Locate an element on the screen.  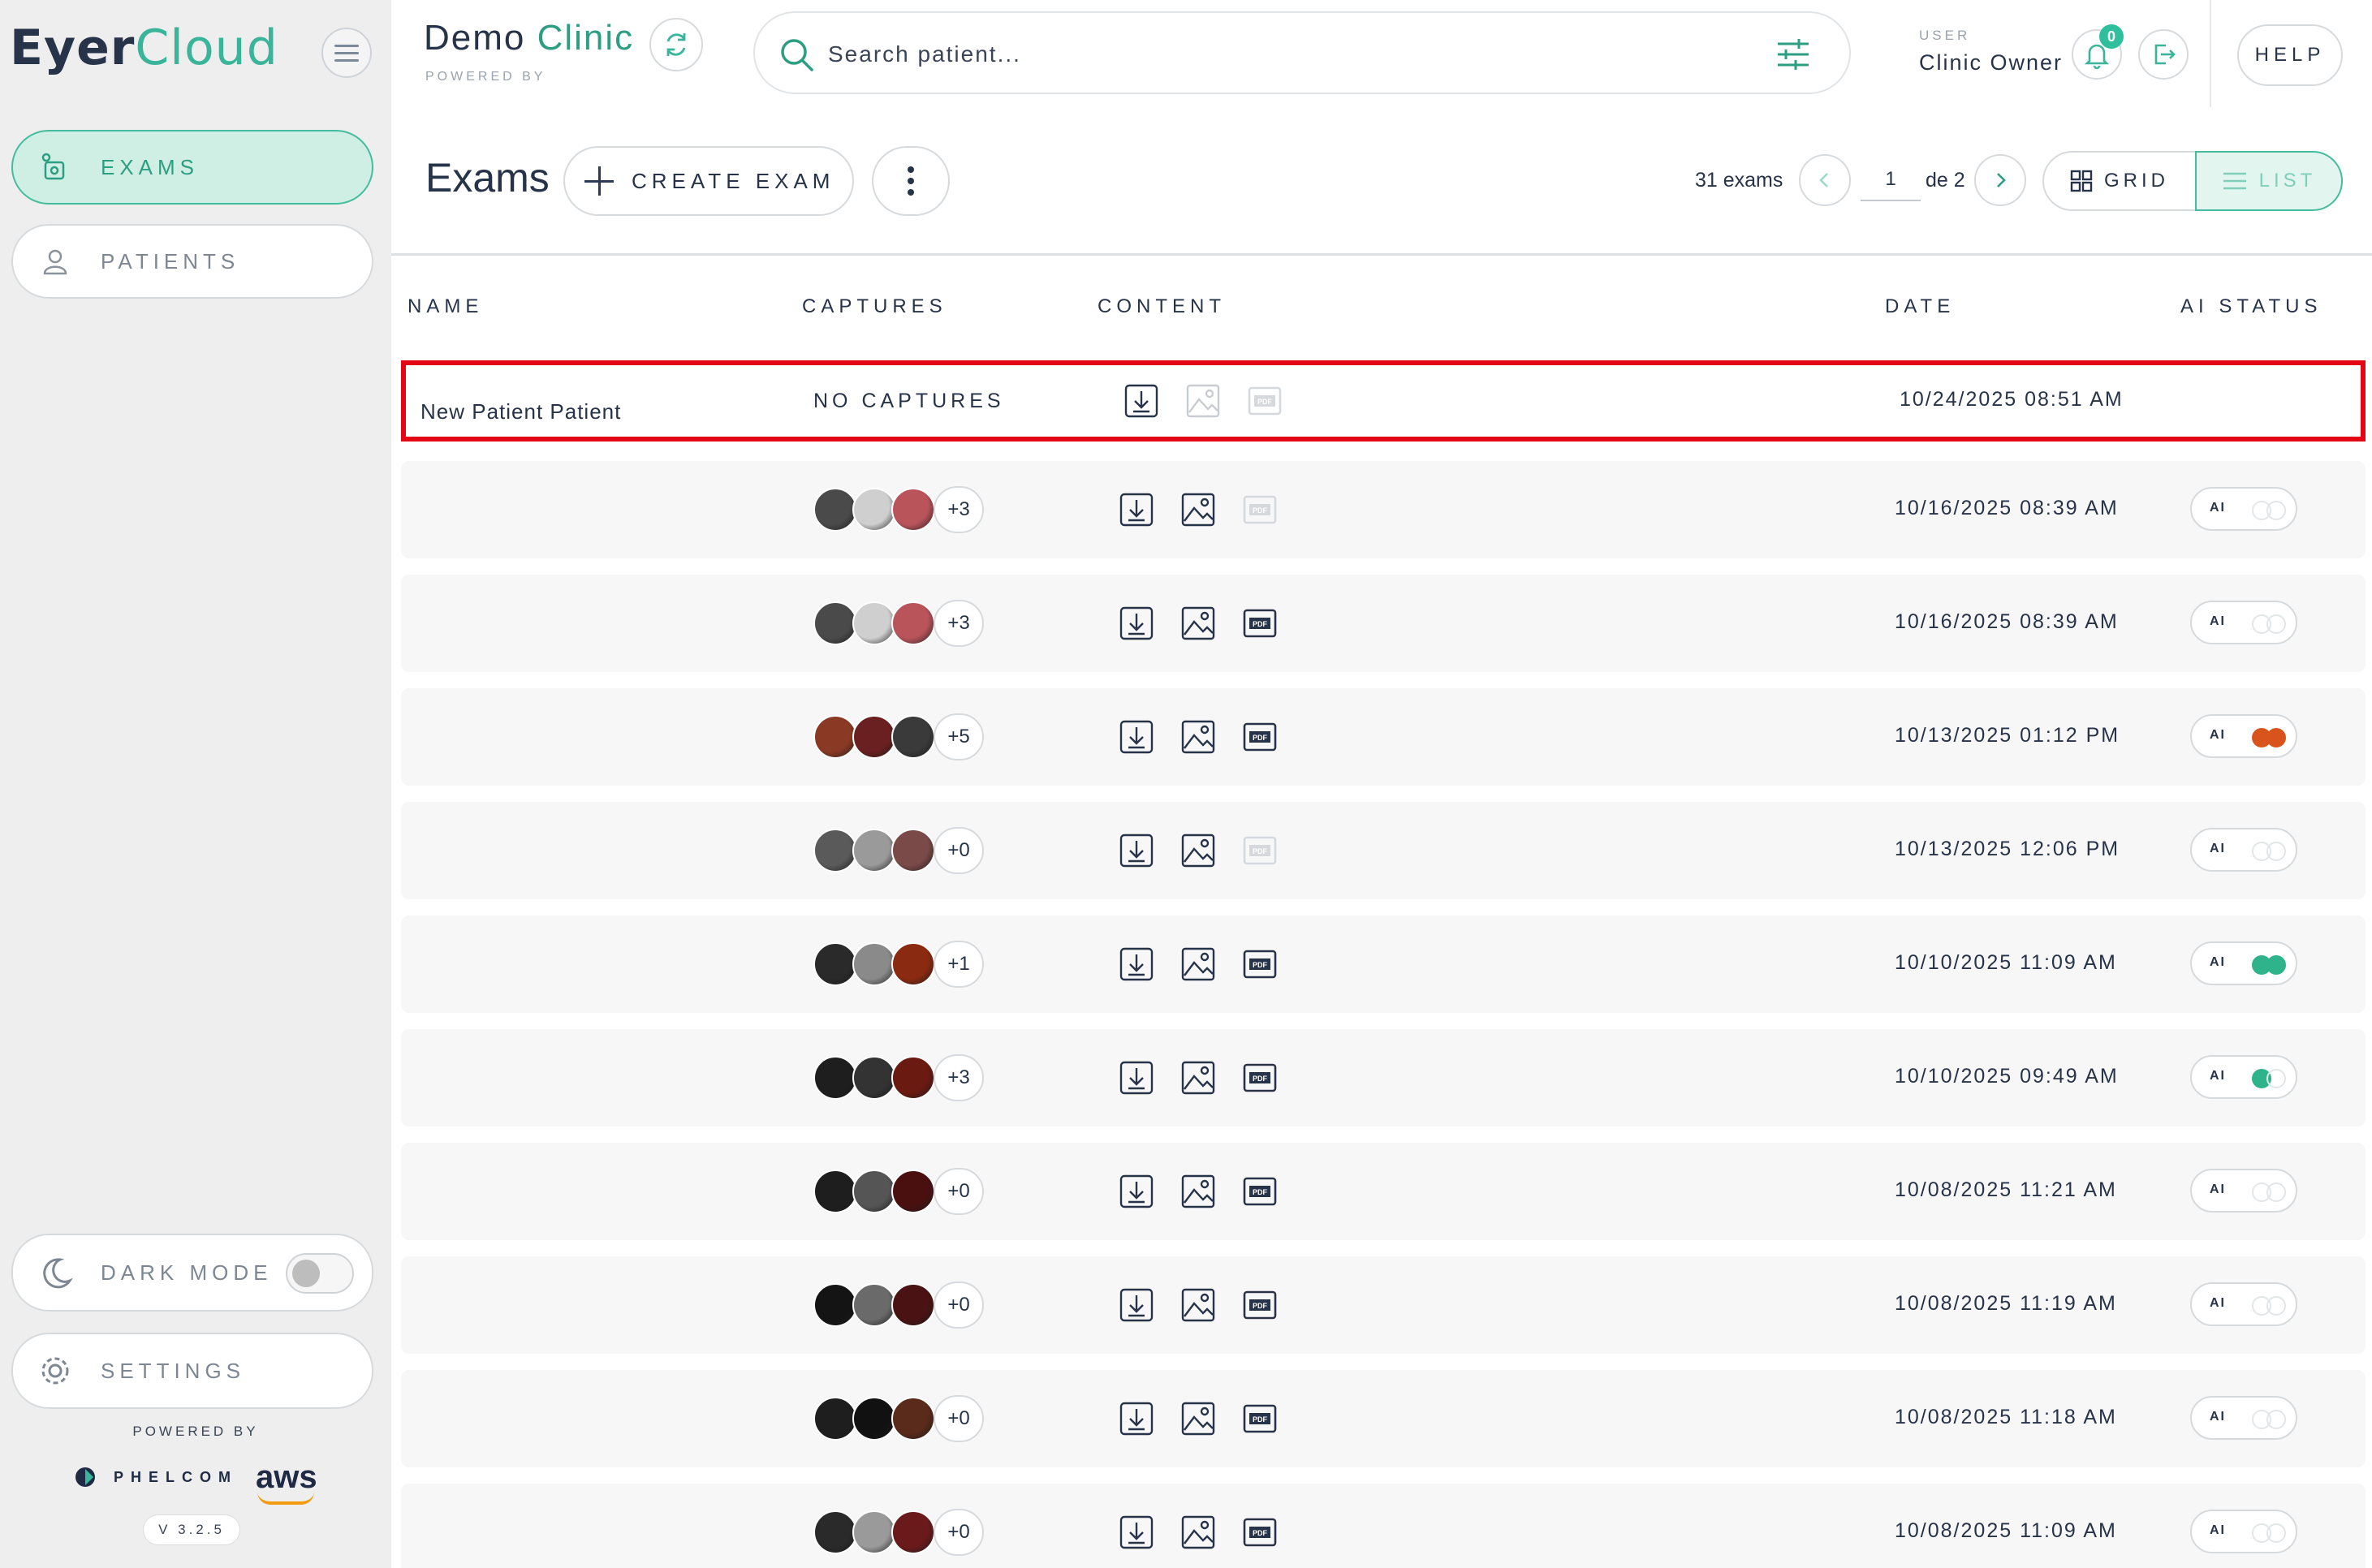
exam-row: +1 PDF 10/10/2025 11:09 AM AI is located at coordinates (1383, 964).